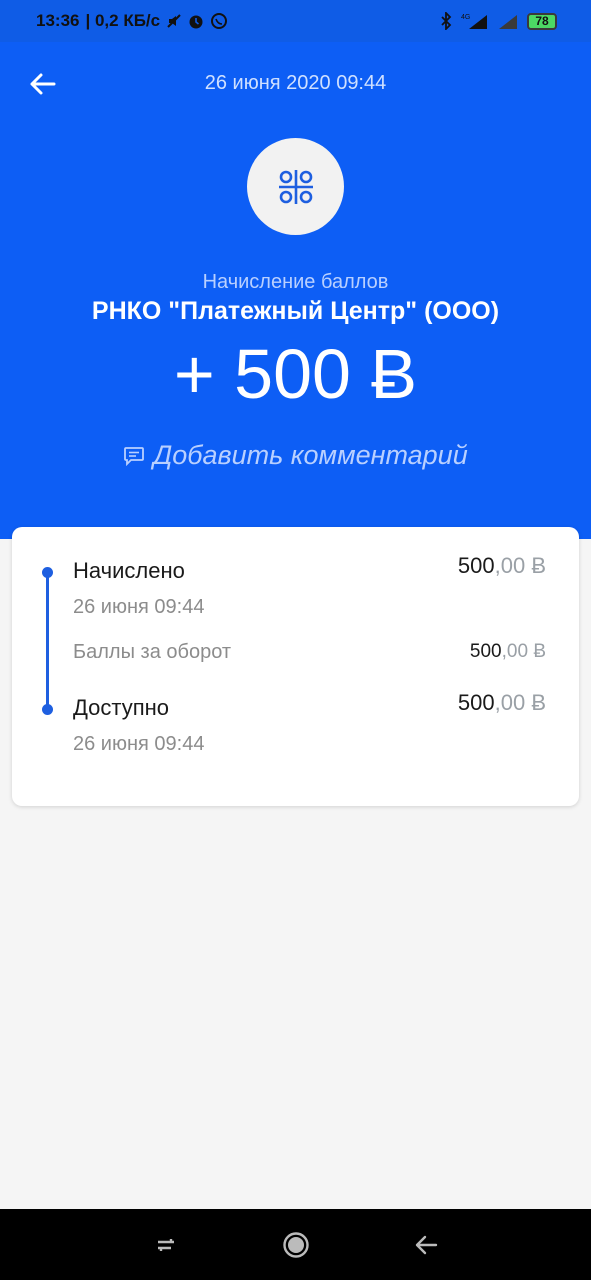  I want to click on merchant-logo, so click(295, 186).